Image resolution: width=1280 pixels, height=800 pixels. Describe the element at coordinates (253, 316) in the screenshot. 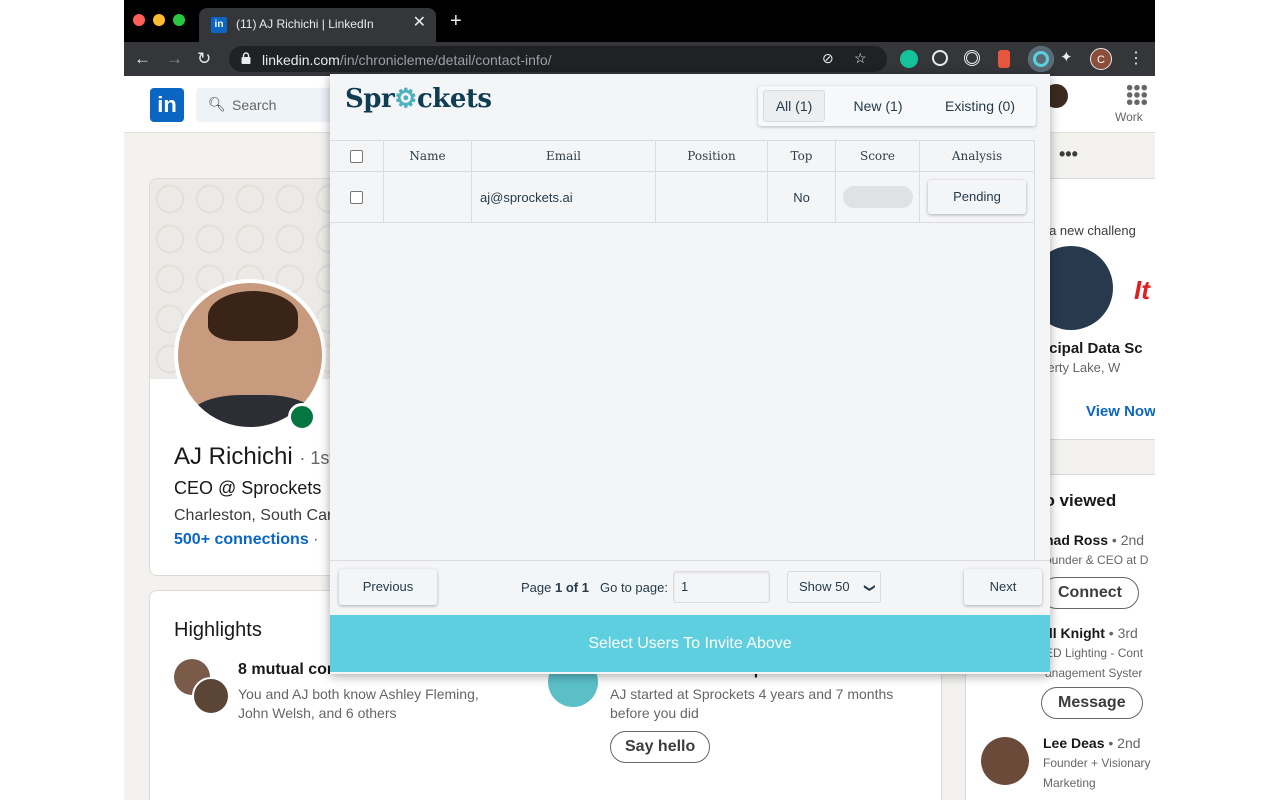

I see `photo-hair` at that location.